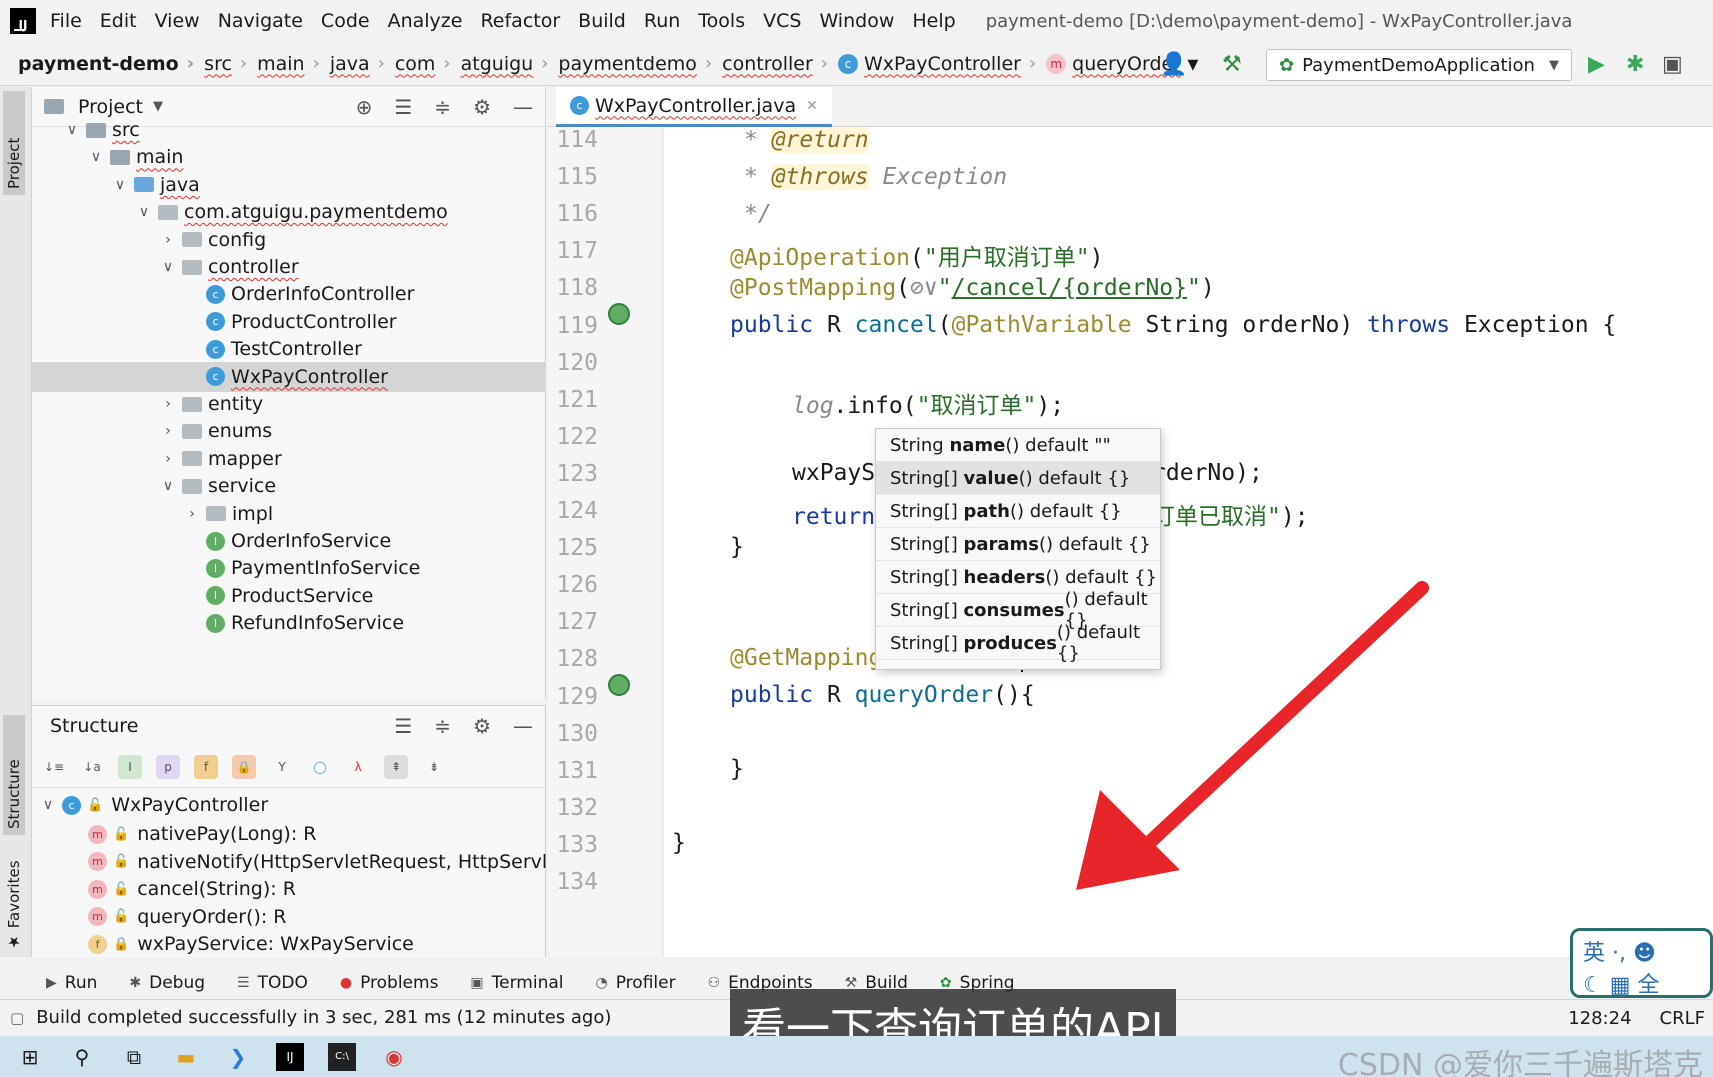  I want to click on search-icon: ⚲, so click(82, 1057).